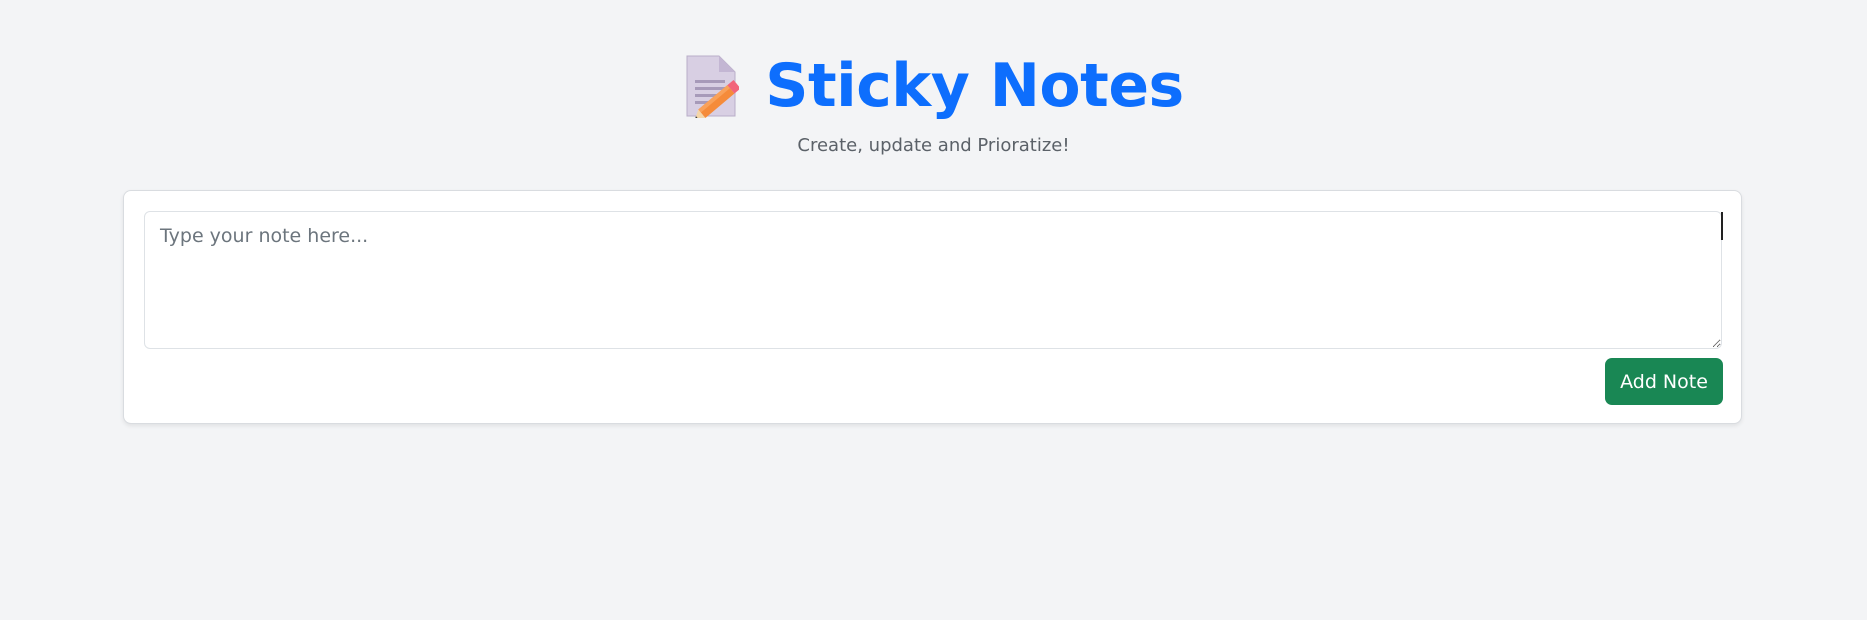  I want to click on page-subtitle: Create, update and Prioratize!, so click(933, 145).